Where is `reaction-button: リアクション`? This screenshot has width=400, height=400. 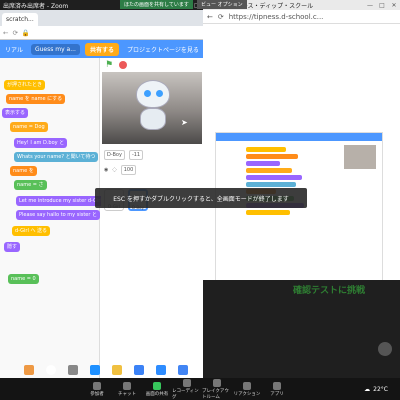
reaction-button: リアクション is located at coordinates (247, 389).